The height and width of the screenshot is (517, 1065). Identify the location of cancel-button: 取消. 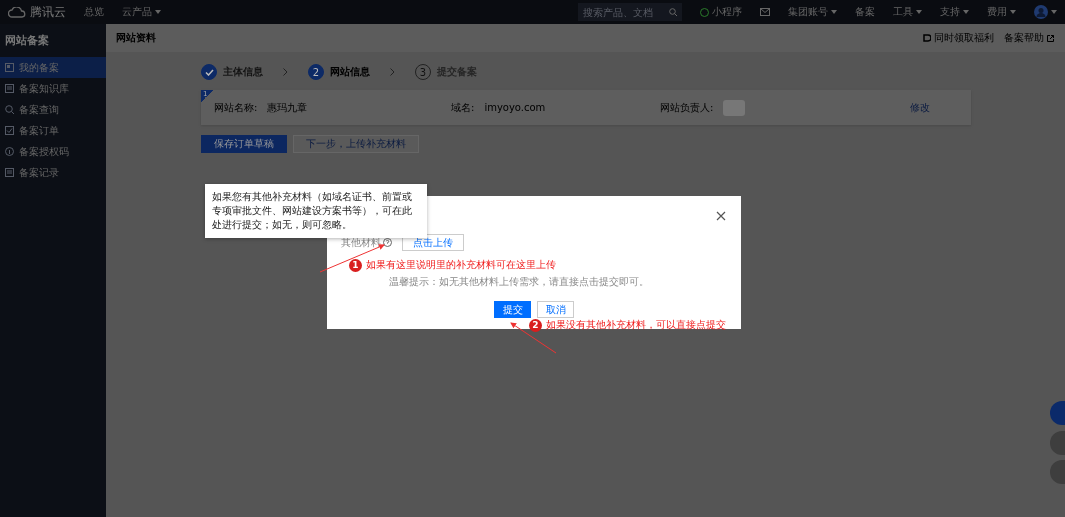
(555, 309).